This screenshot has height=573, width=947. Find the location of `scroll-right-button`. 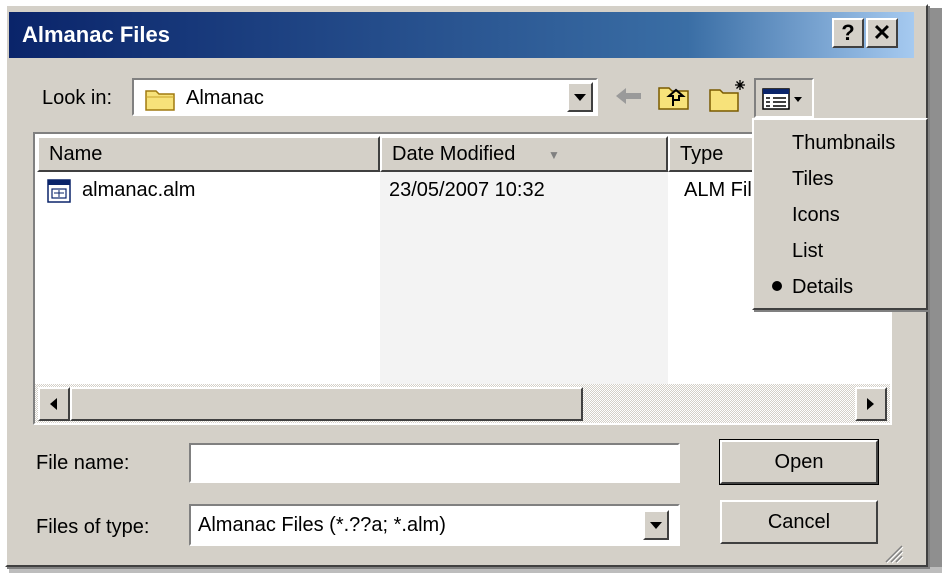

scroll-right-button is located at coordinates (871, 404).